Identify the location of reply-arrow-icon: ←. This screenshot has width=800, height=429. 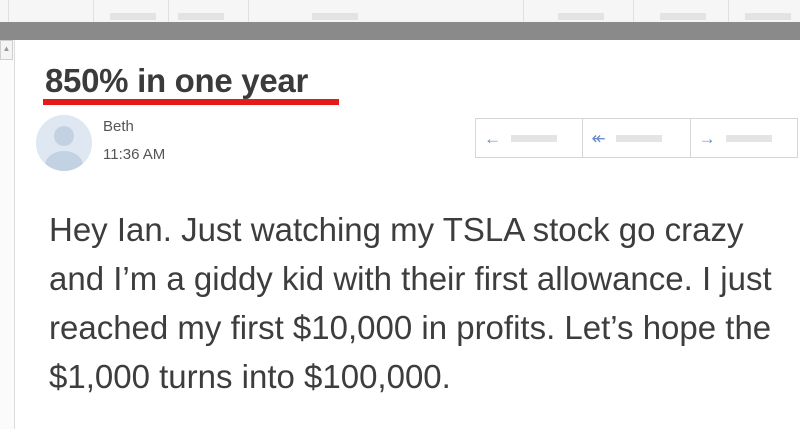
(492, 138).